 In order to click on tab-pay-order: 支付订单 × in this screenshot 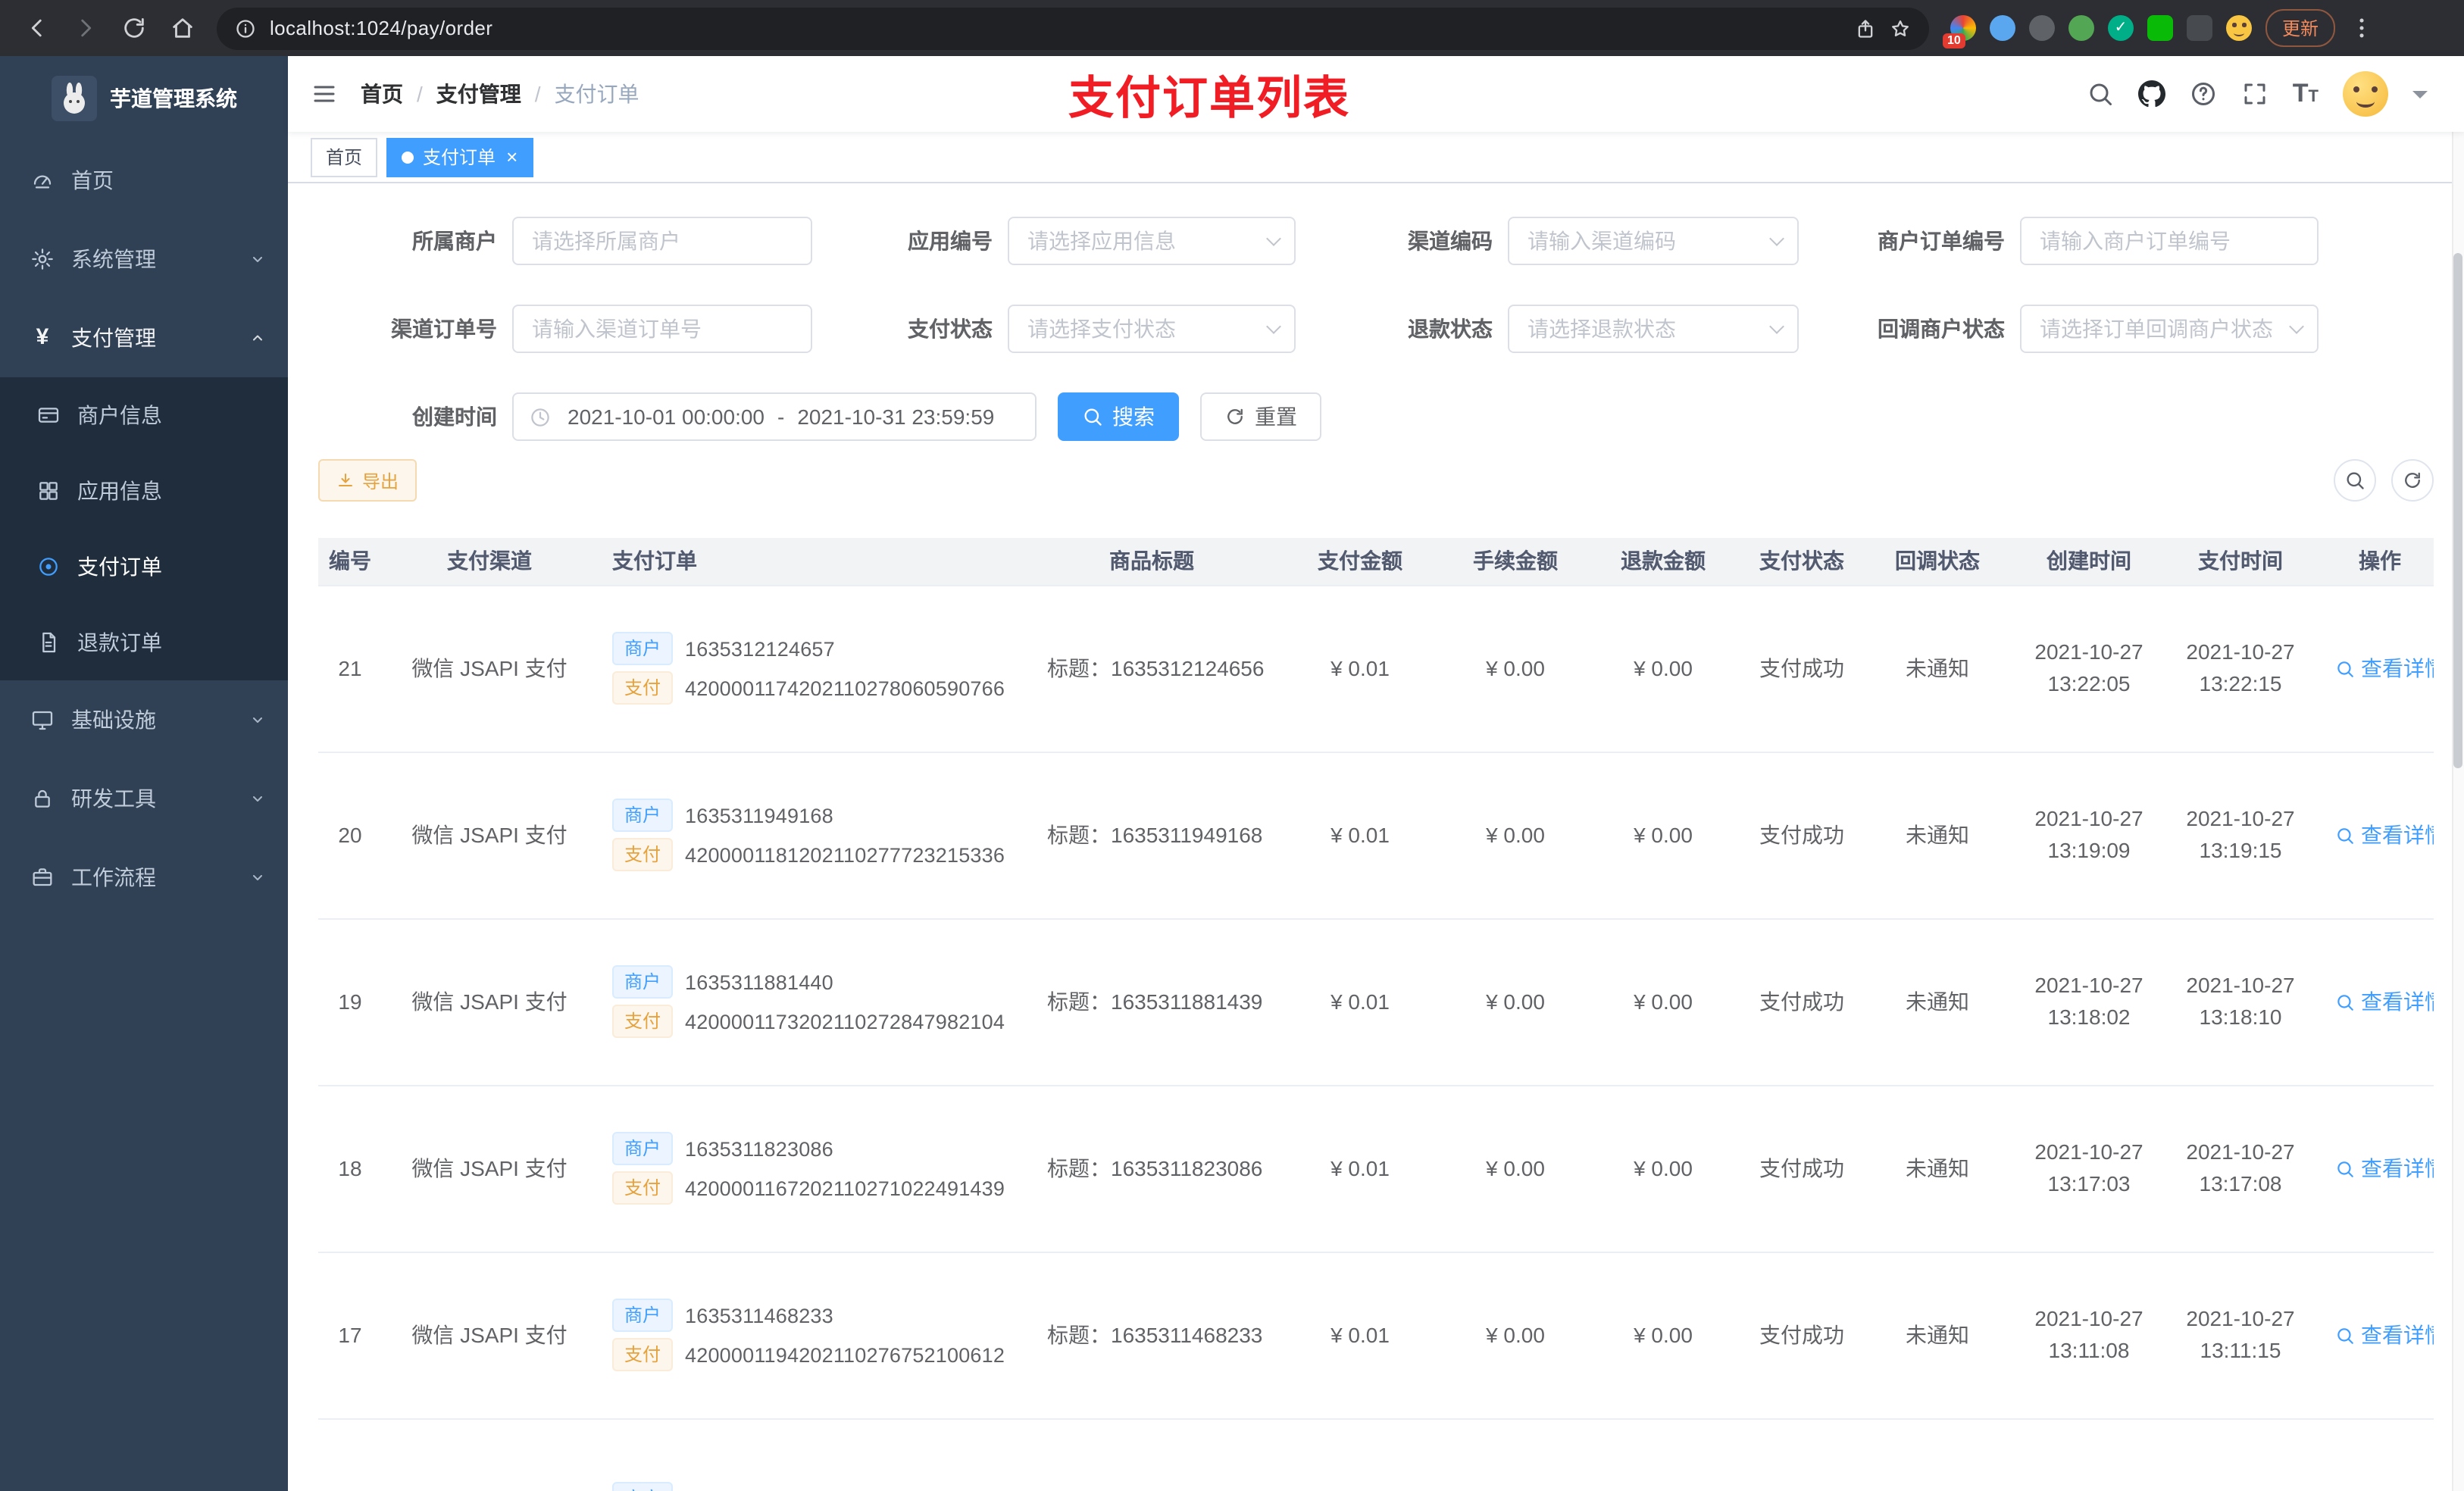, I will do `click(459, 157)`.